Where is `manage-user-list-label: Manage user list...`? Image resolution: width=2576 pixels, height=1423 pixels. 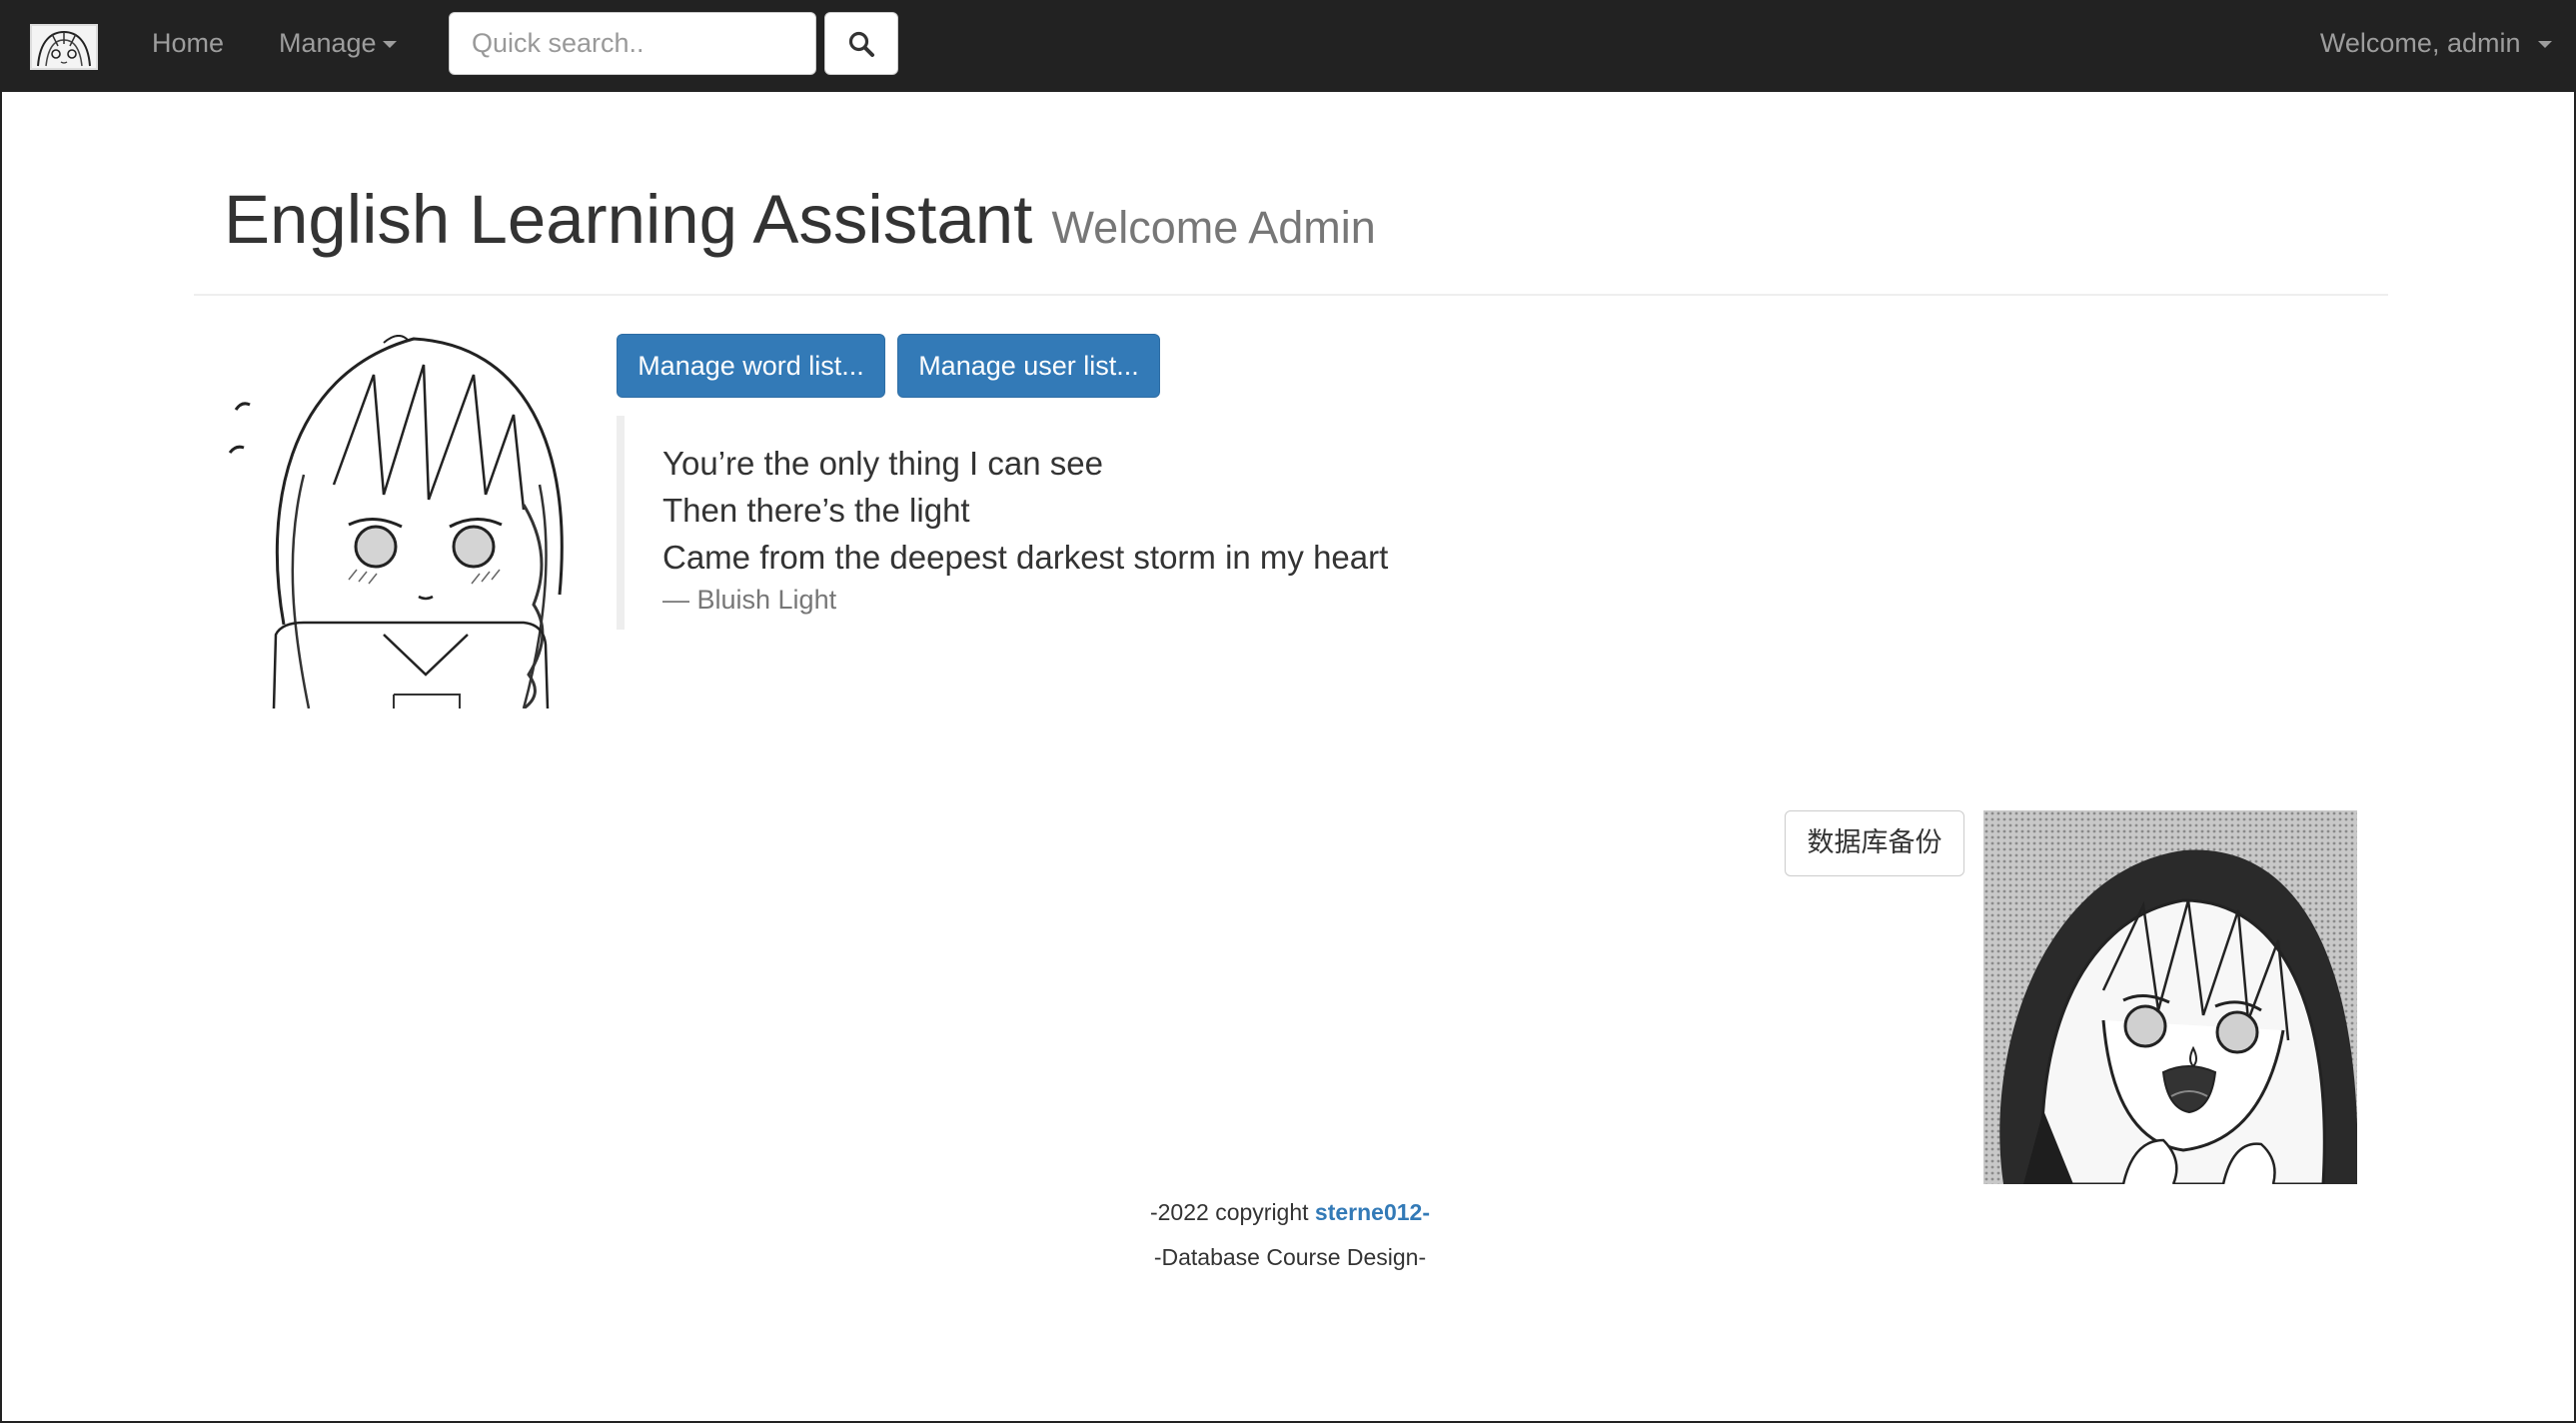 manage-user-list-label: Manage user list... is located at coordinates (1028, 366).